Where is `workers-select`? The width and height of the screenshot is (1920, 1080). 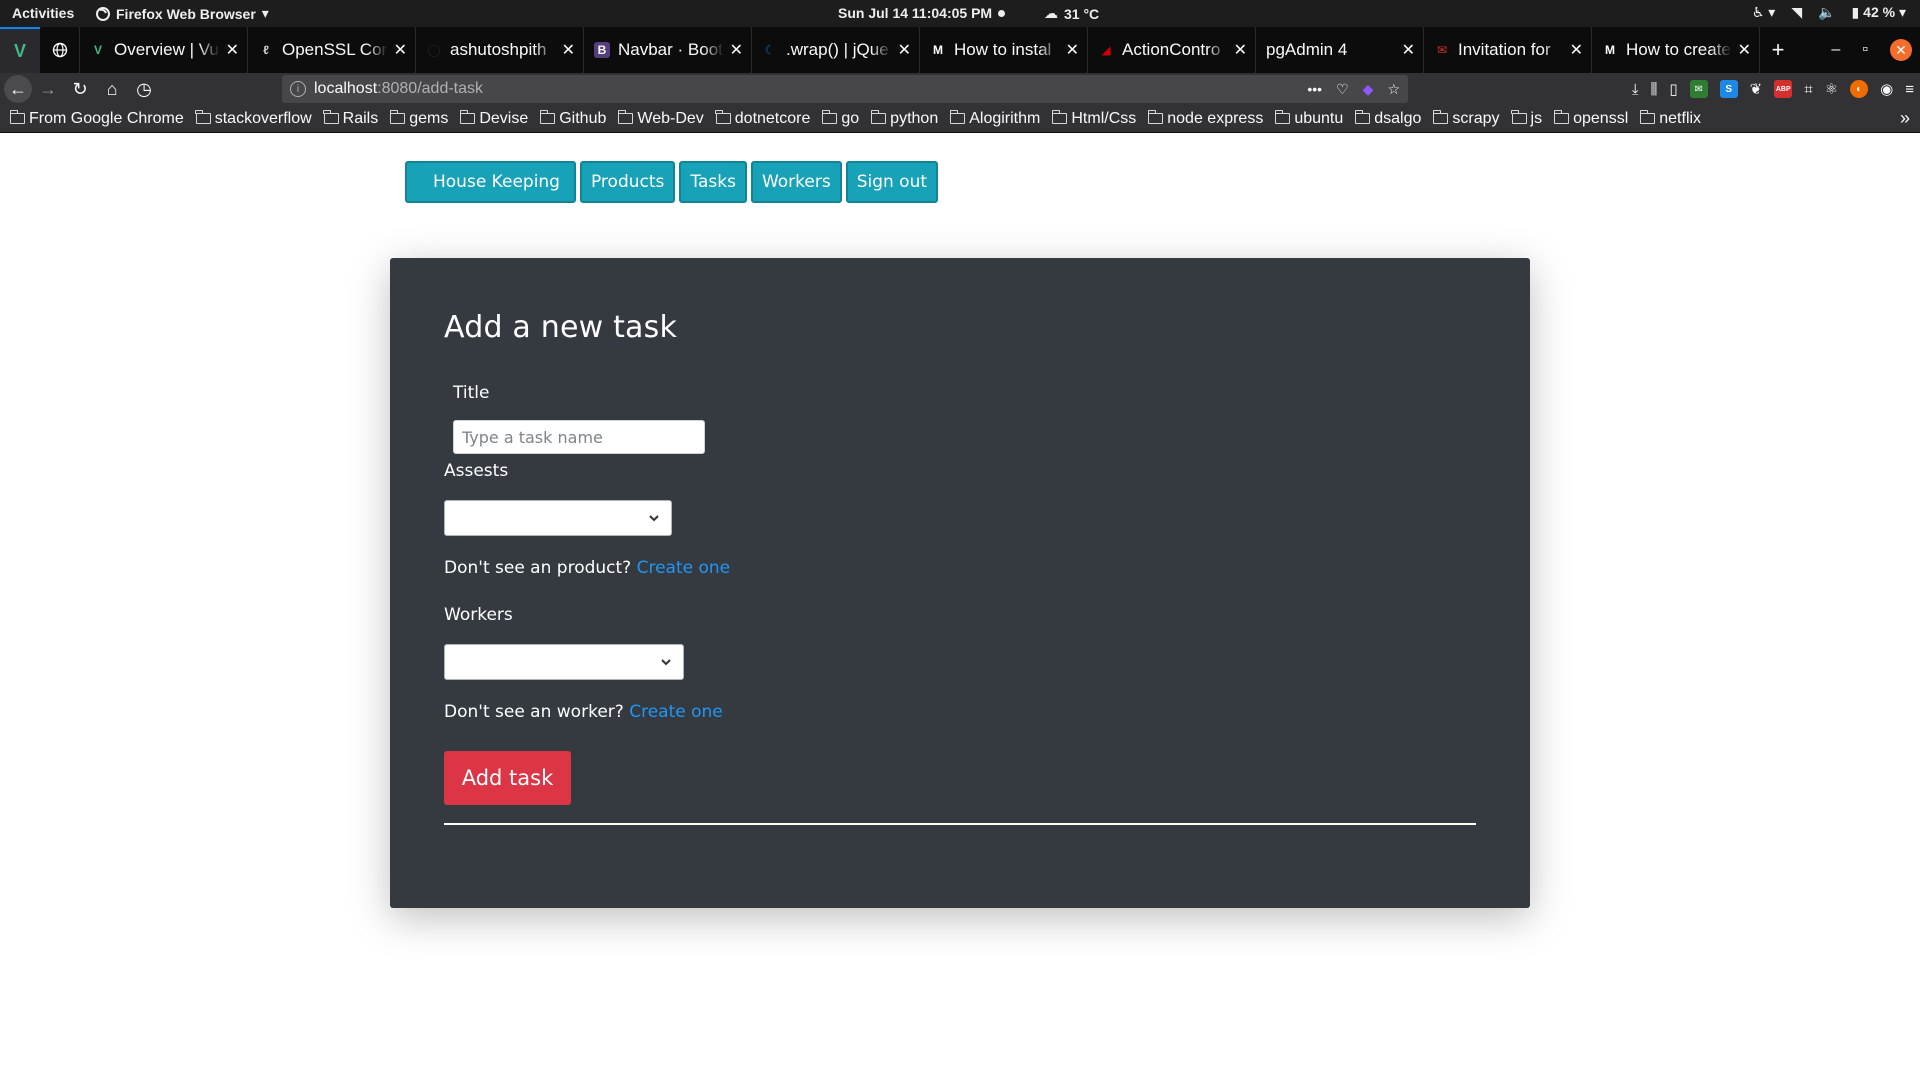
workers-select is located at coordinates (564, 662).